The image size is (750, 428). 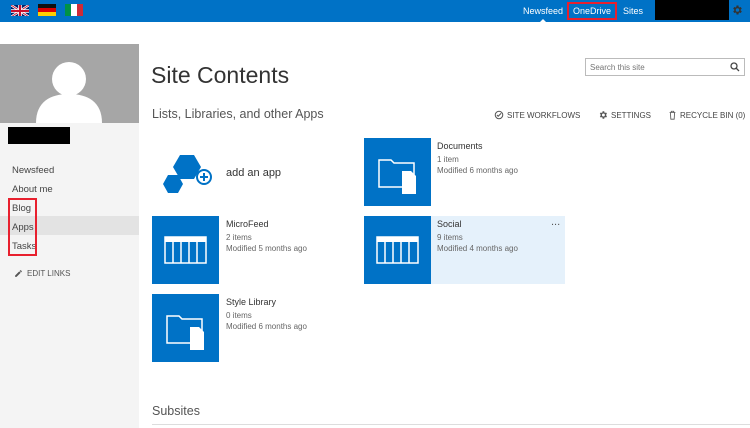 What do you see at coordinates (22, 227) in the screenshot?
I see `red-highlight-box` at bounding box center [22, 227].